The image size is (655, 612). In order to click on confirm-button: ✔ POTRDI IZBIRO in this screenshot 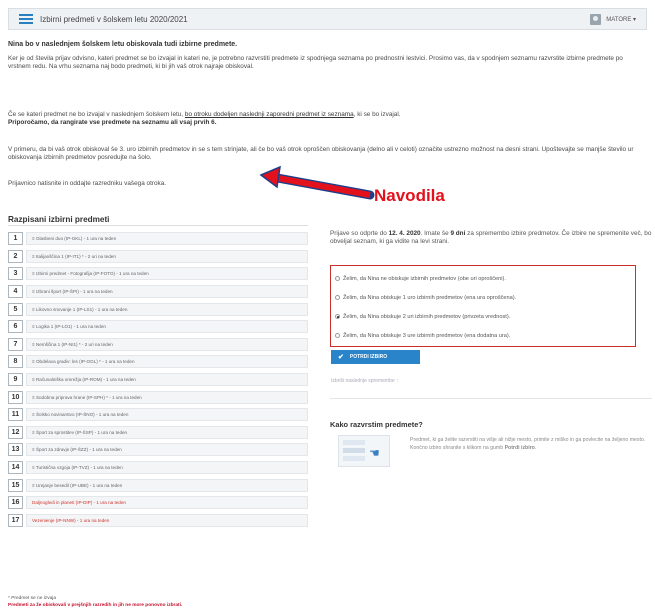, I will do `click(375, 357)`.